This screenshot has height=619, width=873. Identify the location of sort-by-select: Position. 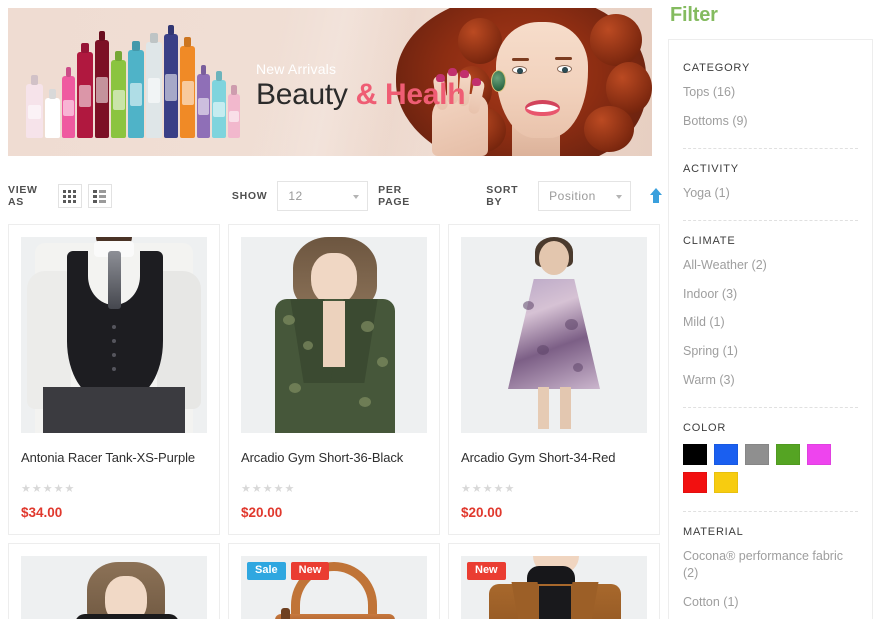
(584, 196).